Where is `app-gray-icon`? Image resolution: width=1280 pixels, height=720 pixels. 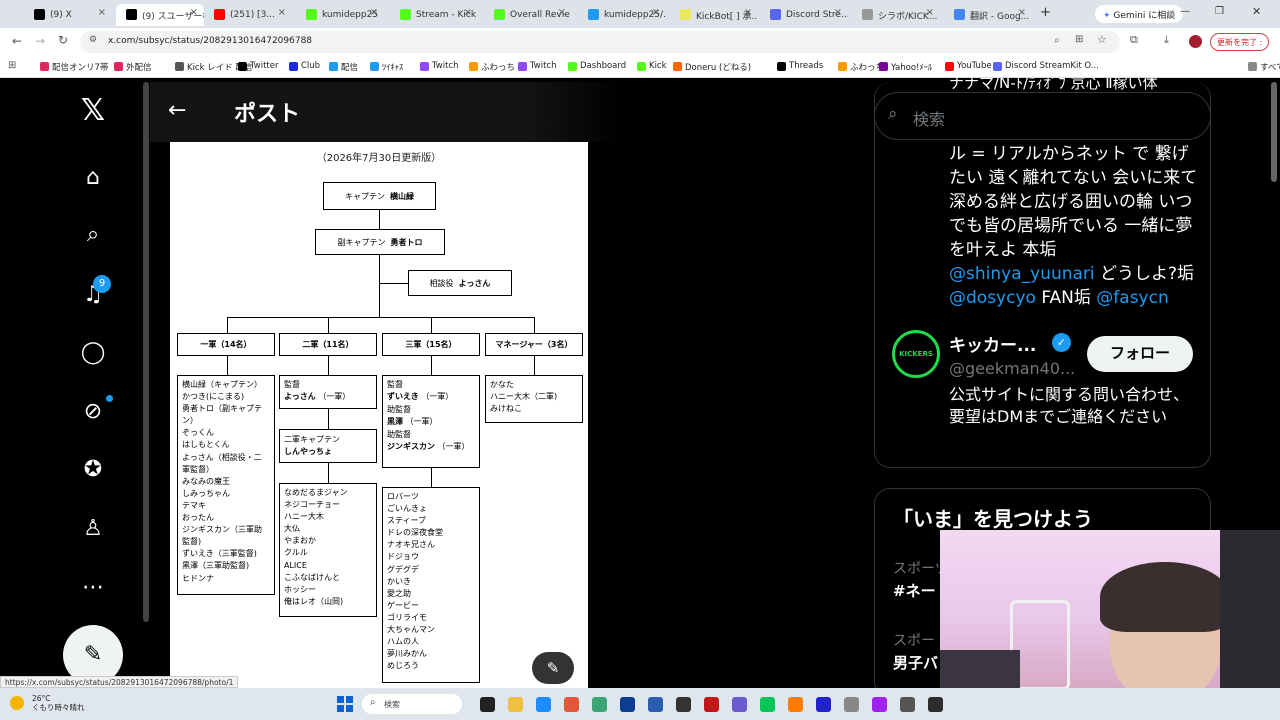 app-gray-icon is located at coordinates (851, 704).